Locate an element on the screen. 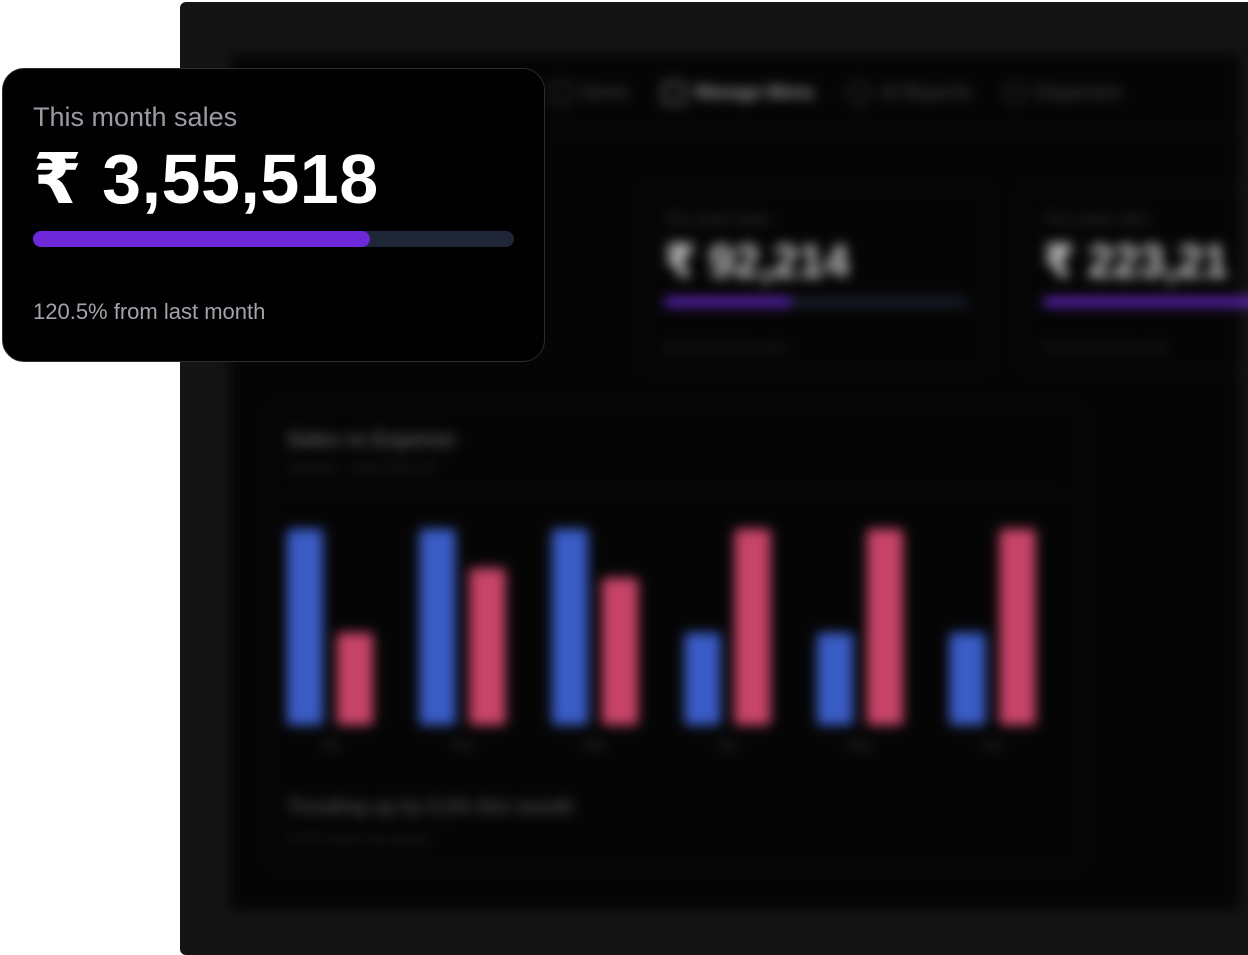  sales-bar-feb is located at coordinates (437, 627).